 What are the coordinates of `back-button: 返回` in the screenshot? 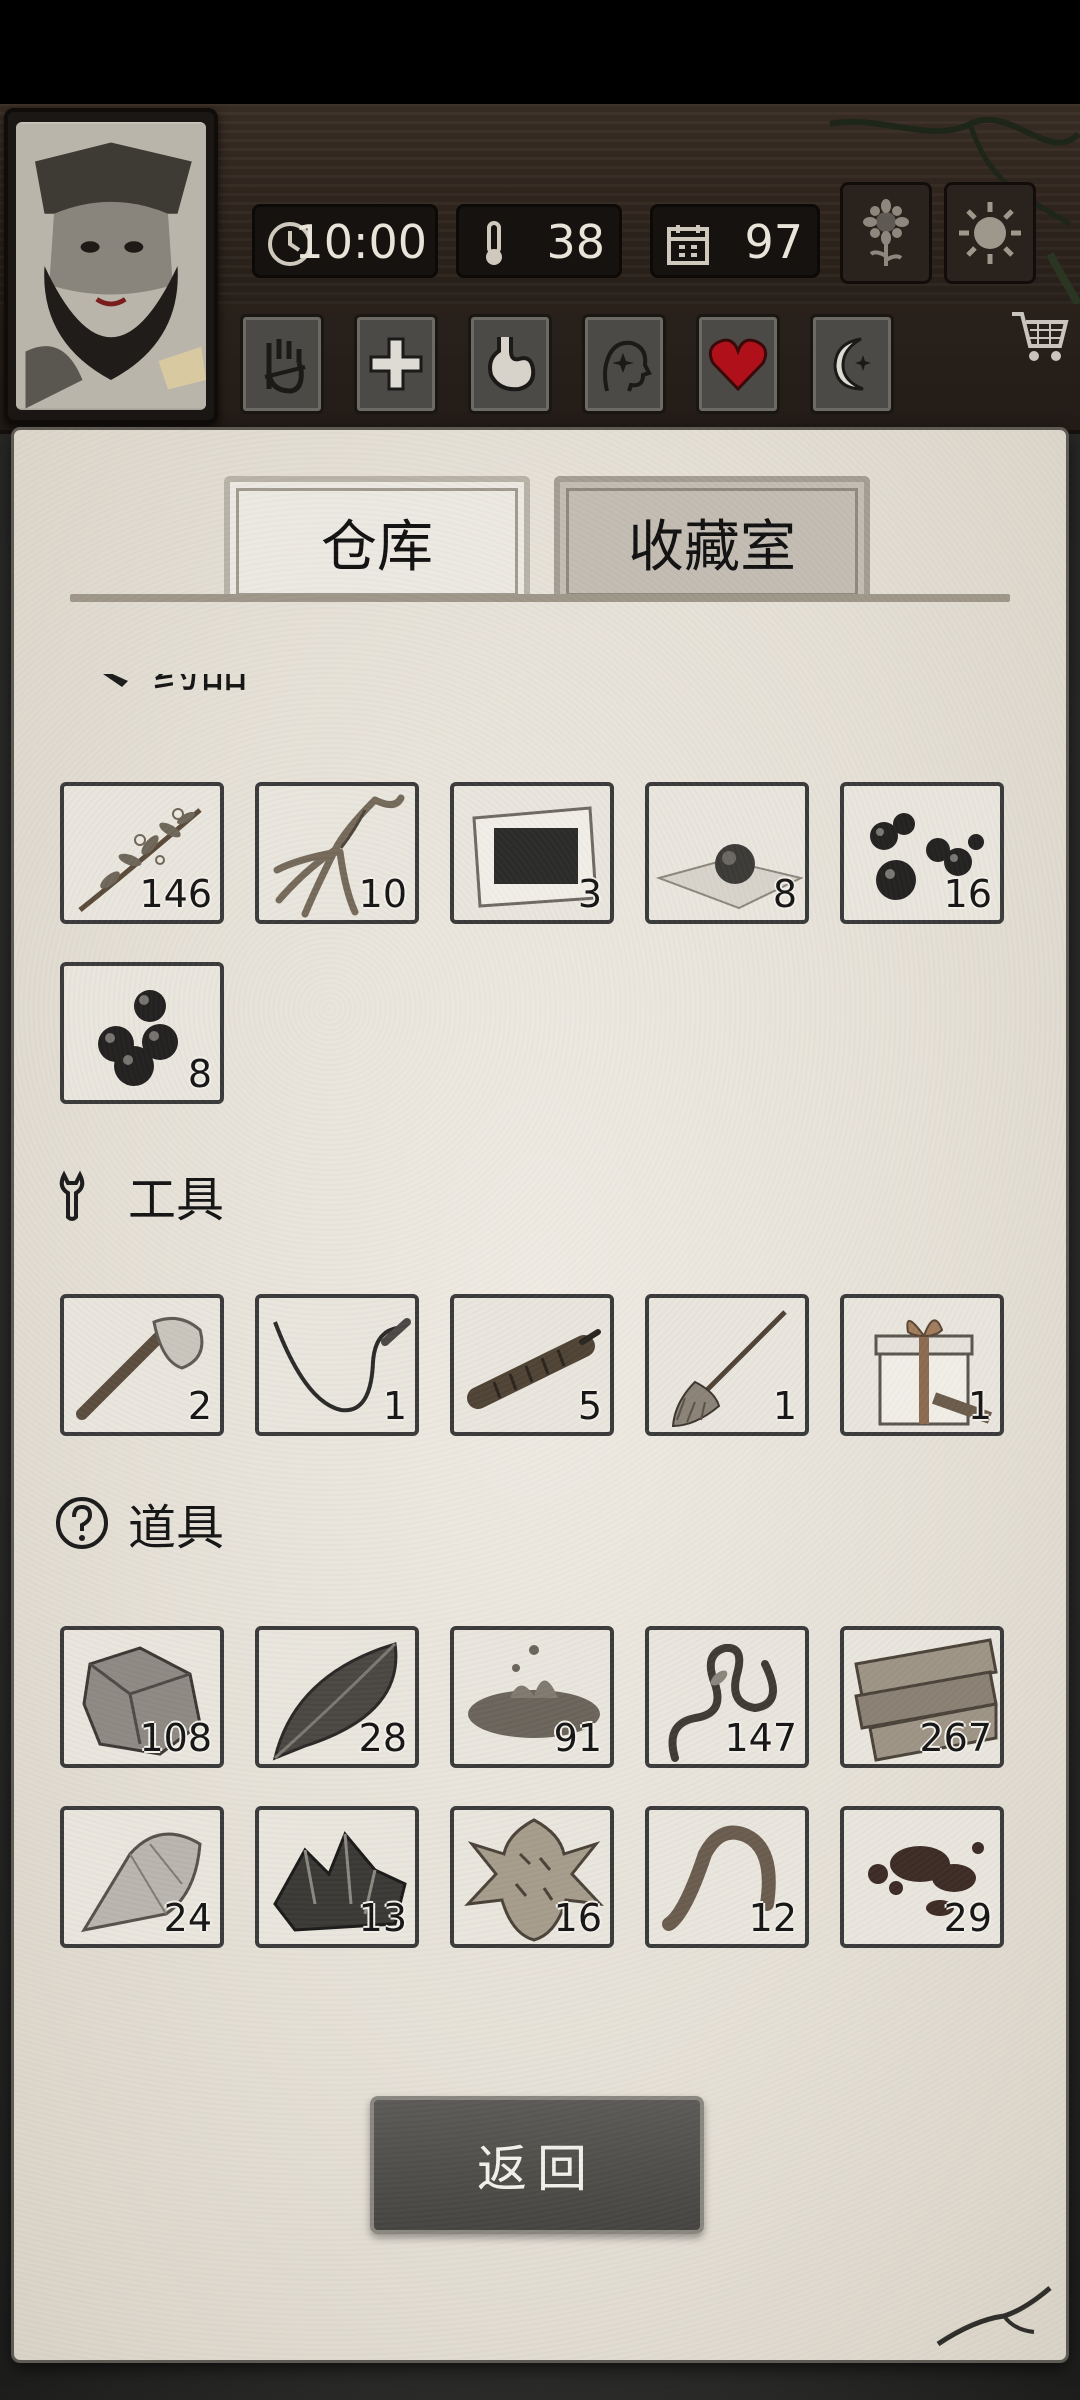 It's located at (537, 2165).